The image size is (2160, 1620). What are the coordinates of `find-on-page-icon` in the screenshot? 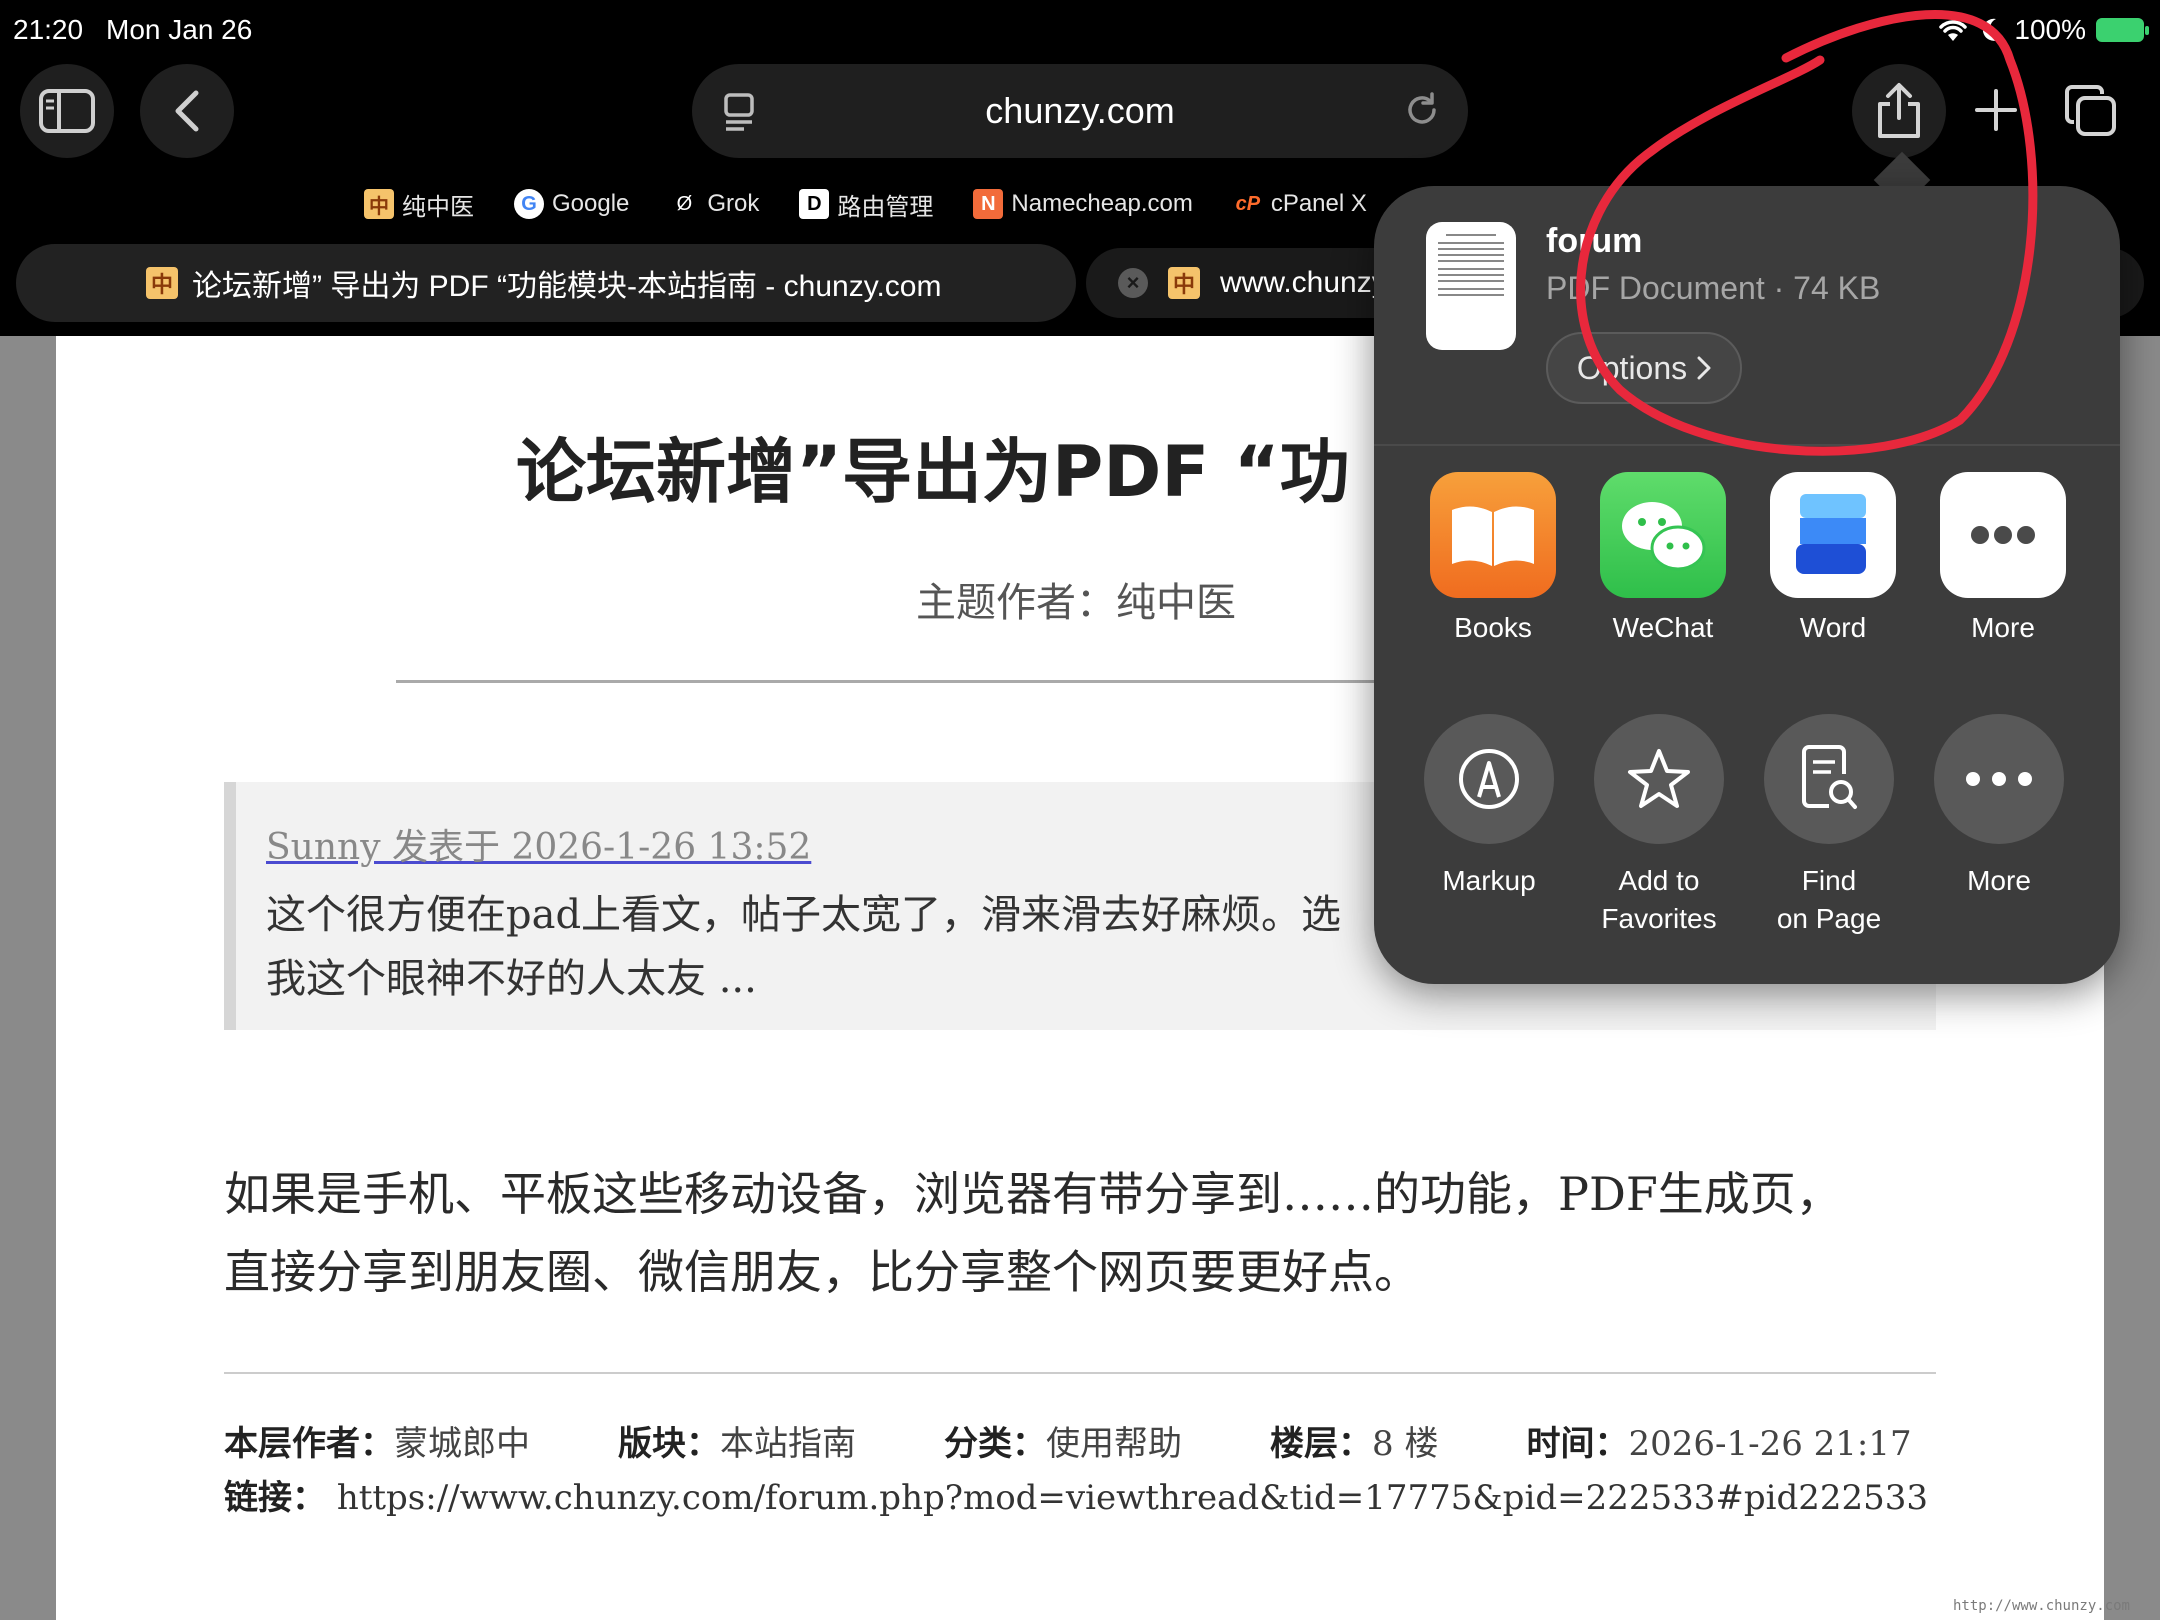 It's located at (1829, 779).